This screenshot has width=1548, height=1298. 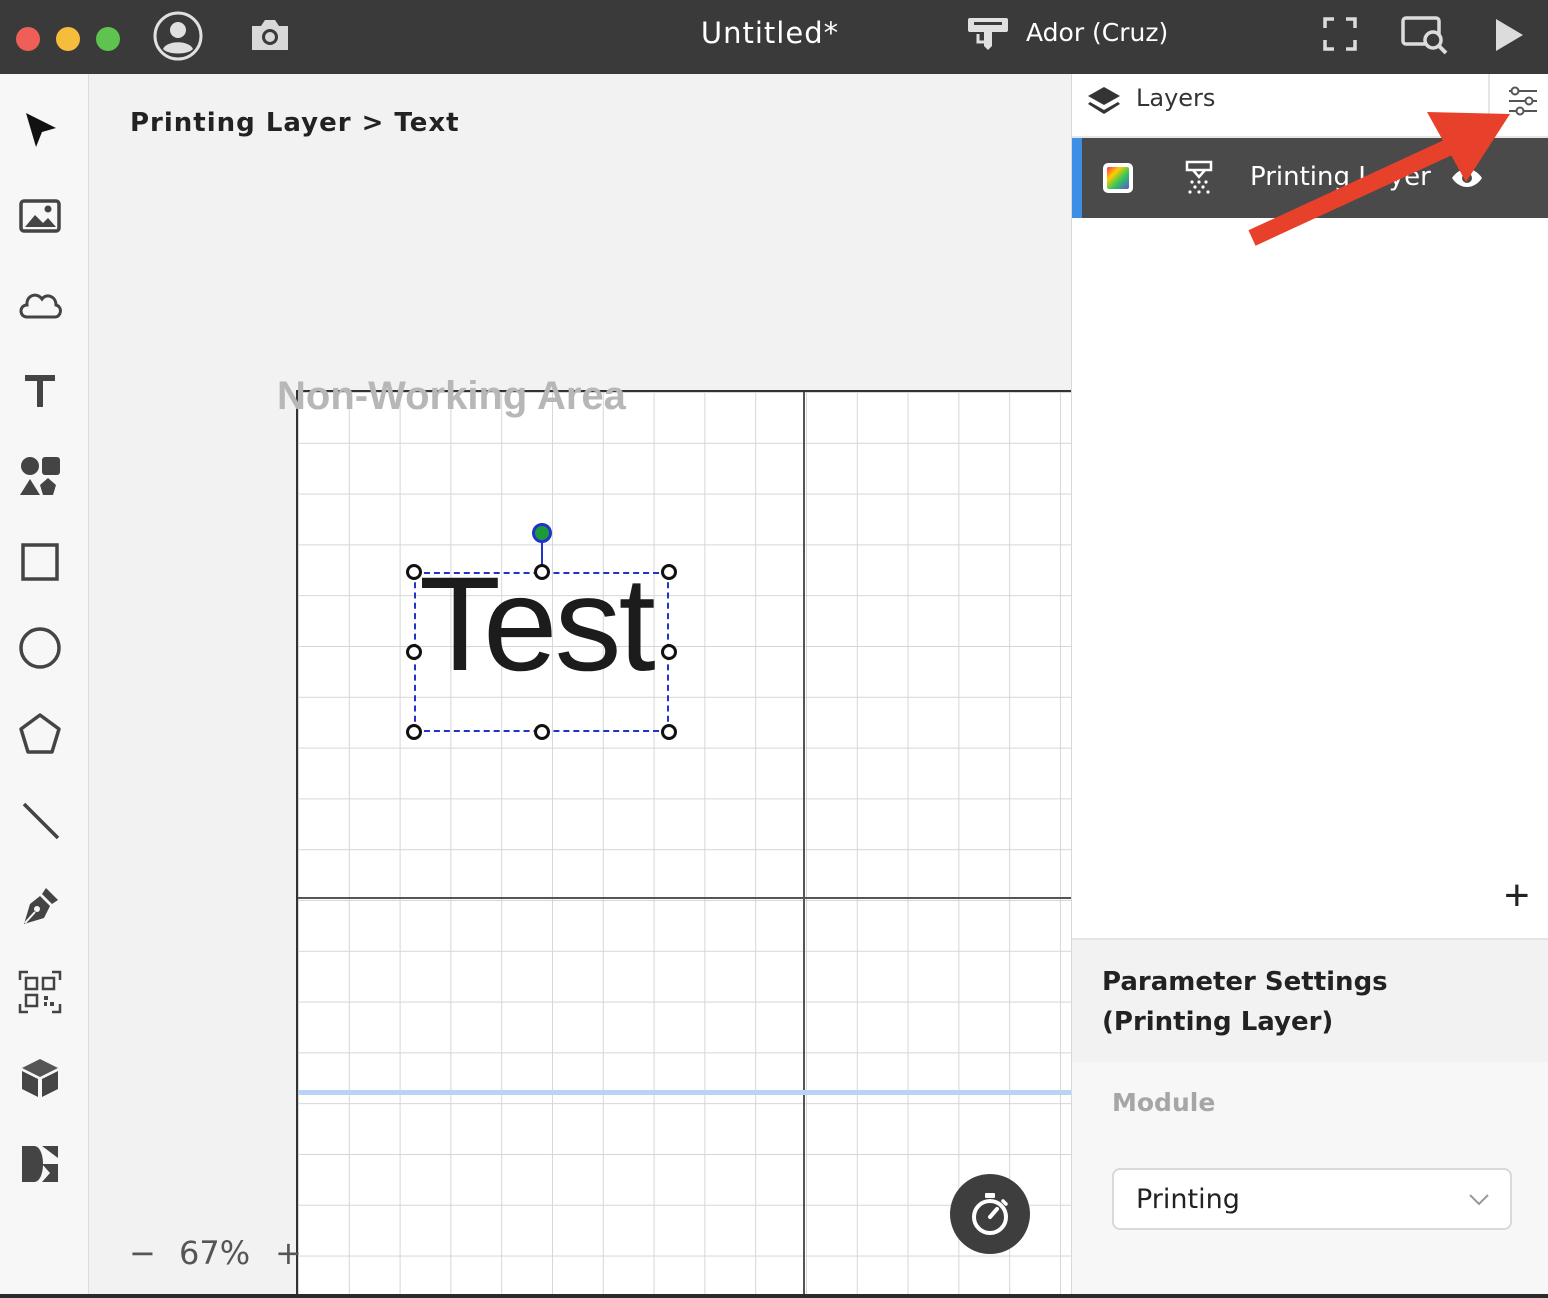 I want to click on text-icon, so click(x=40, y=391).